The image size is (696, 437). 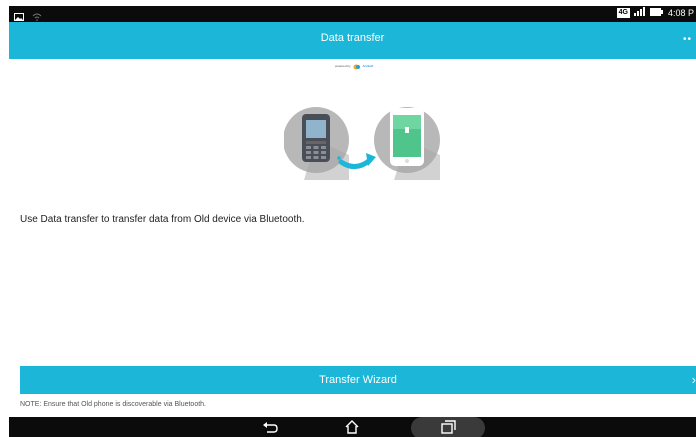 What do you see at coordinates (19, 14) in the screenshot?
I see `gallery-icon` at bounding box center [19, 14].